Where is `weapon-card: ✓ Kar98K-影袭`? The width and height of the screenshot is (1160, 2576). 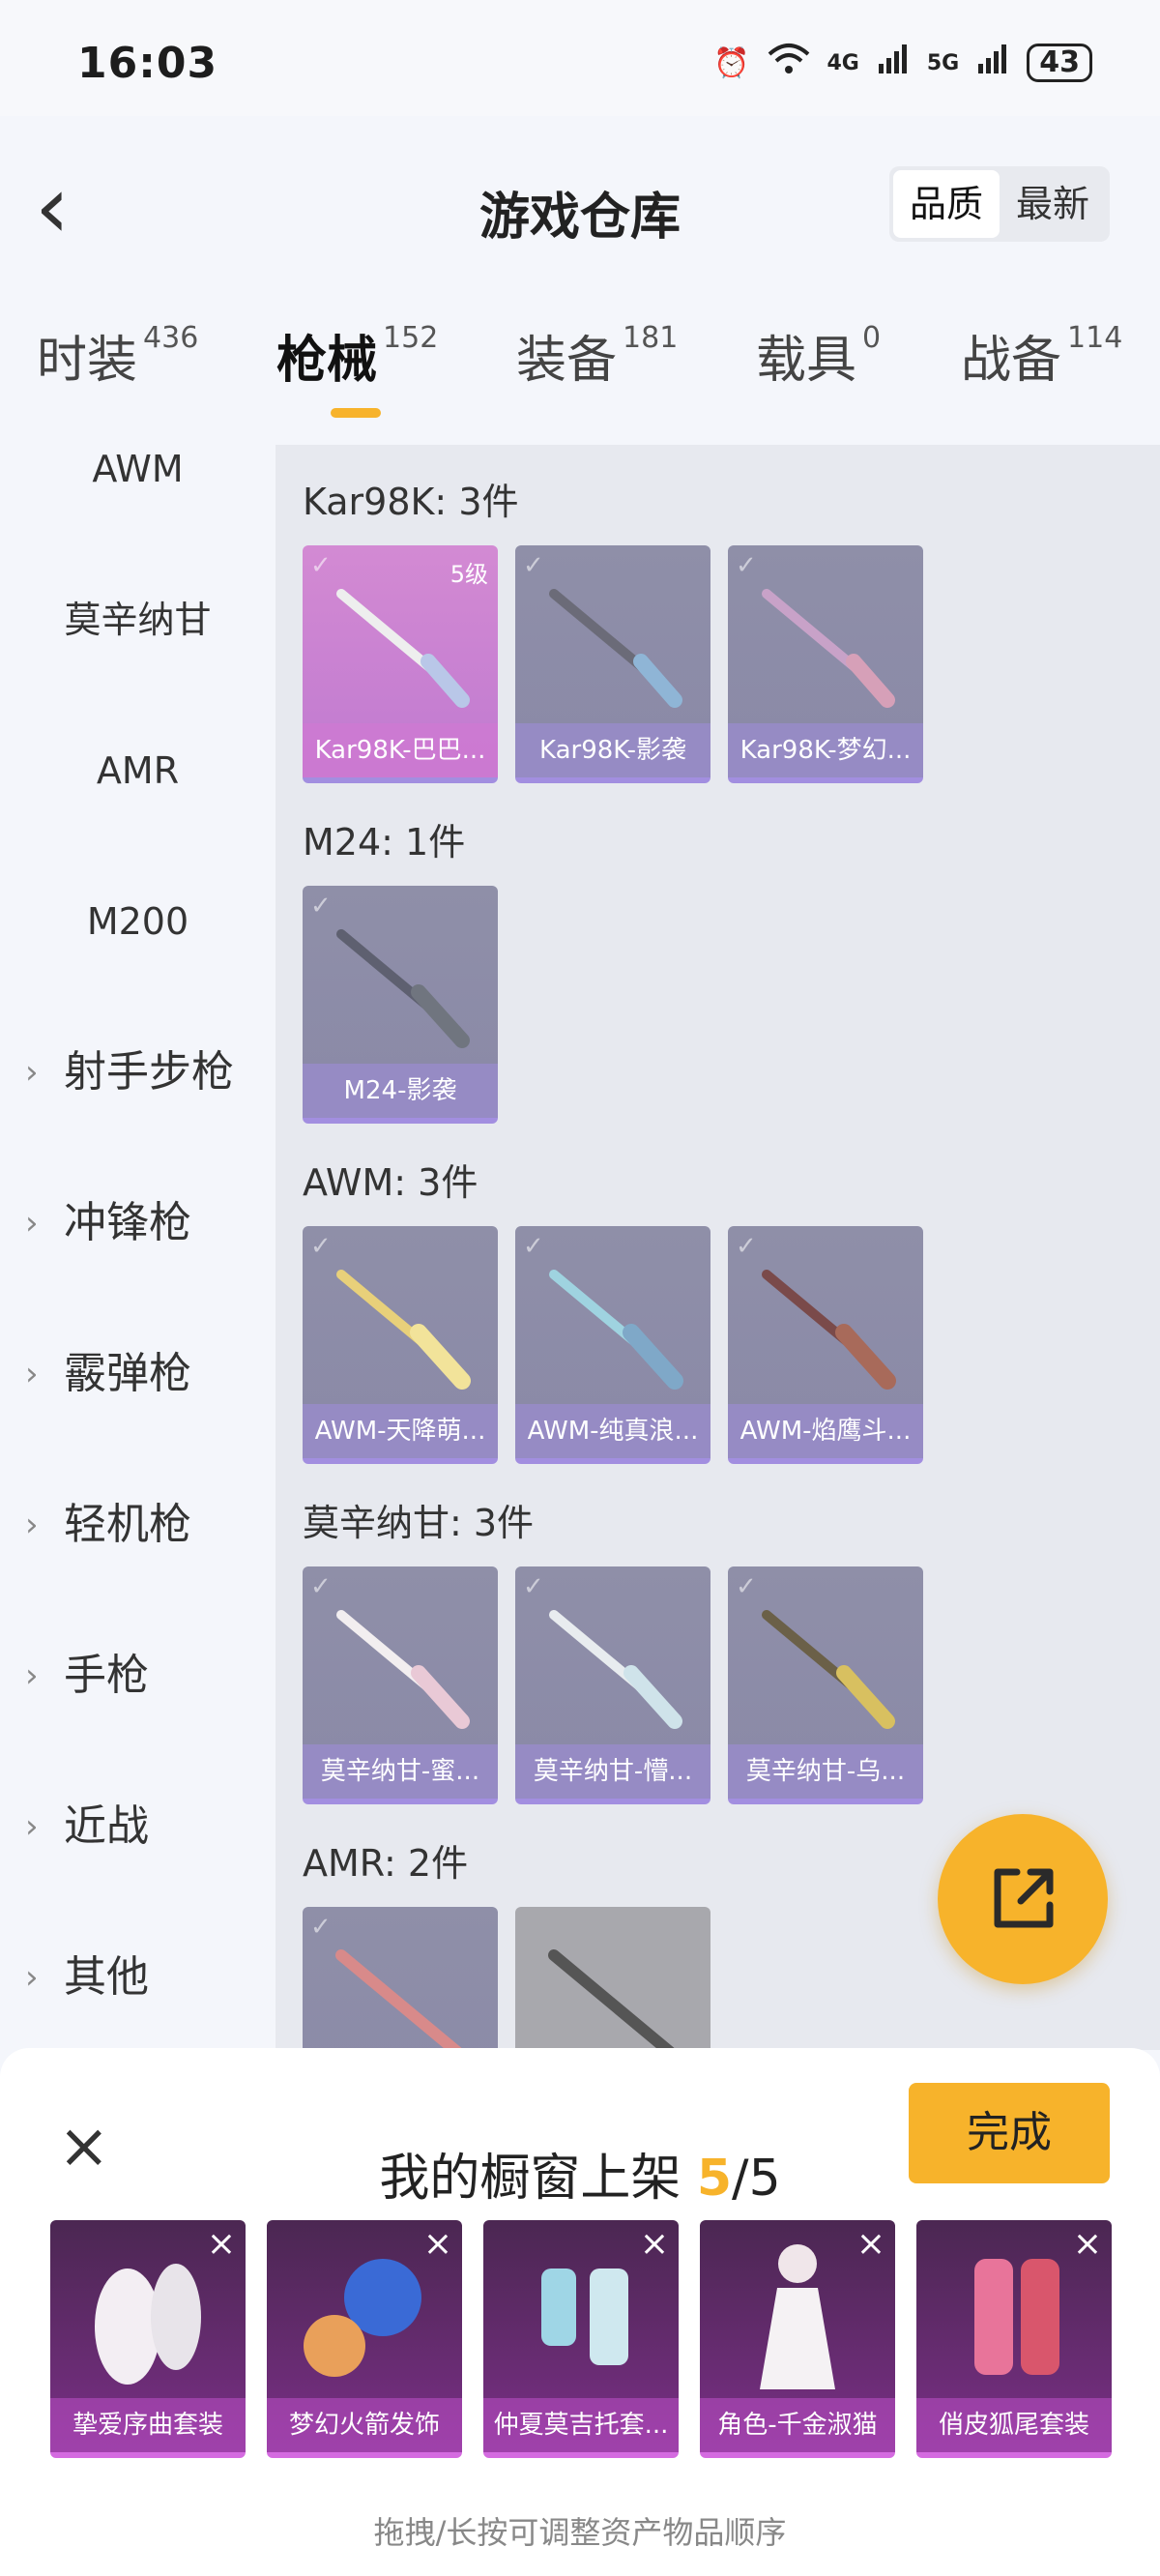
weapon-card: ✓ Kar98K-影袭 is located at coordinates (612, 664).